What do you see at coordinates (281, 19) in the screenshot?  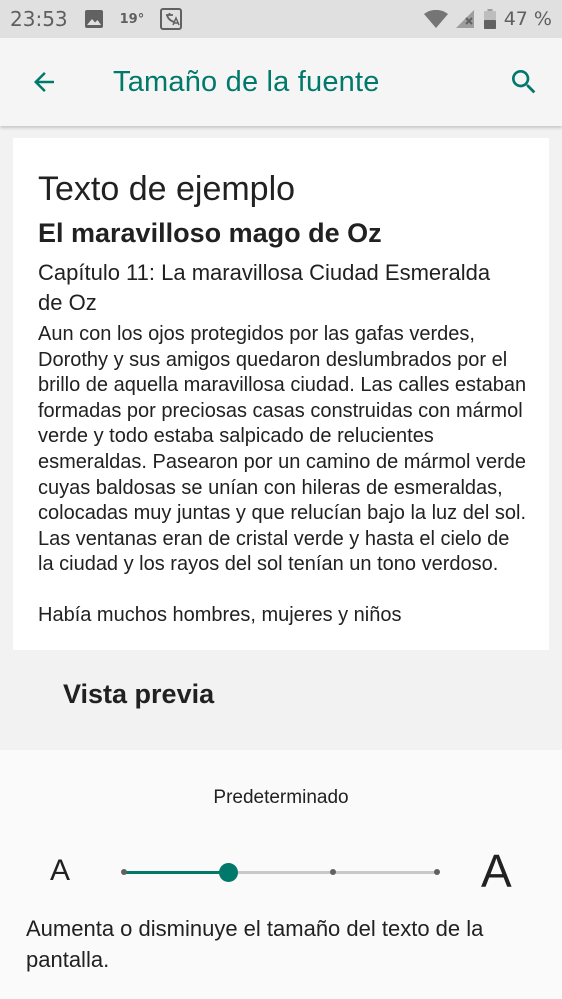 I see `status-bar: 23:53 19° 47 %` at bounding box center [281, 19].